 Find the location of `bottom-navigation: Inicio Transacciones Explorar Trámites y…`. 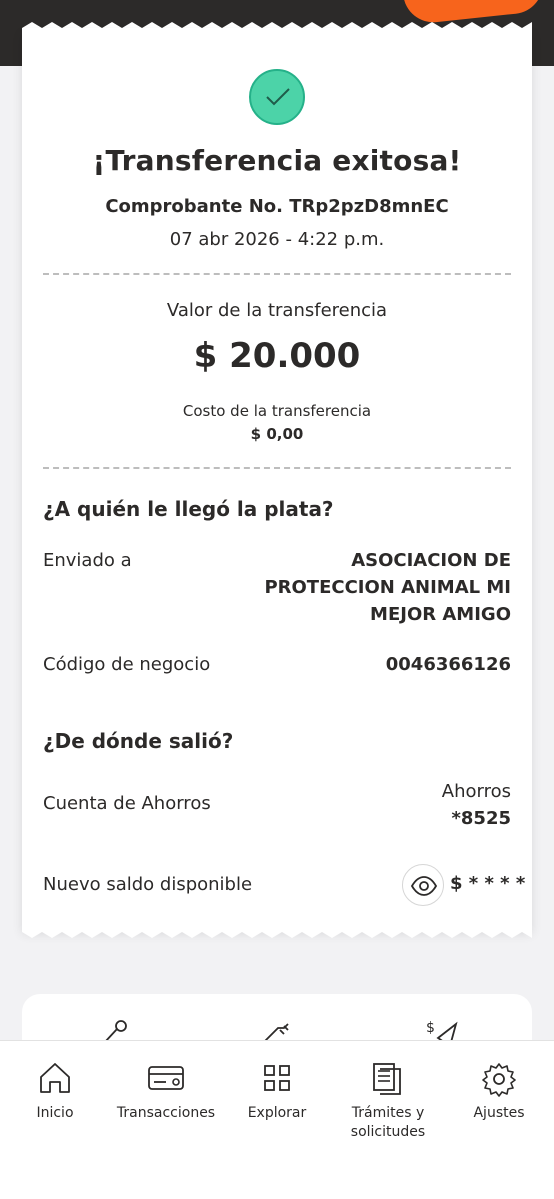

bottom-navigation: Inicio Transacciones Explorar Trámites y… is located at coordinates (277, 1119).